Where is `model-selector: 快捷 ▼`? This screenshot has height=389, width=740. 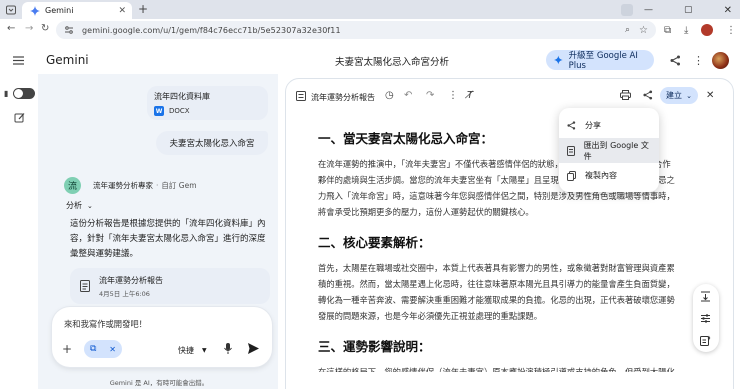 model-selector: 快捷 ▼ is located at coordinates (192, 350).